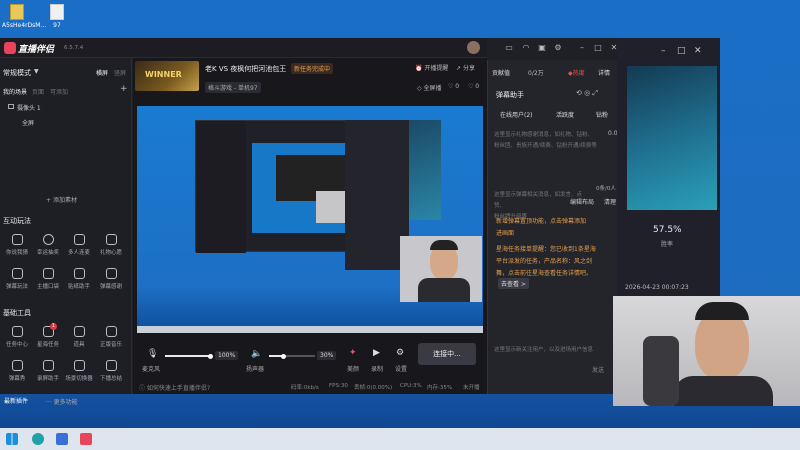  What do you see at coordinates (62, 401) in the screenshot?
I see `more-functions-button: ··· 更多功能` at bounding box center [62, 401].